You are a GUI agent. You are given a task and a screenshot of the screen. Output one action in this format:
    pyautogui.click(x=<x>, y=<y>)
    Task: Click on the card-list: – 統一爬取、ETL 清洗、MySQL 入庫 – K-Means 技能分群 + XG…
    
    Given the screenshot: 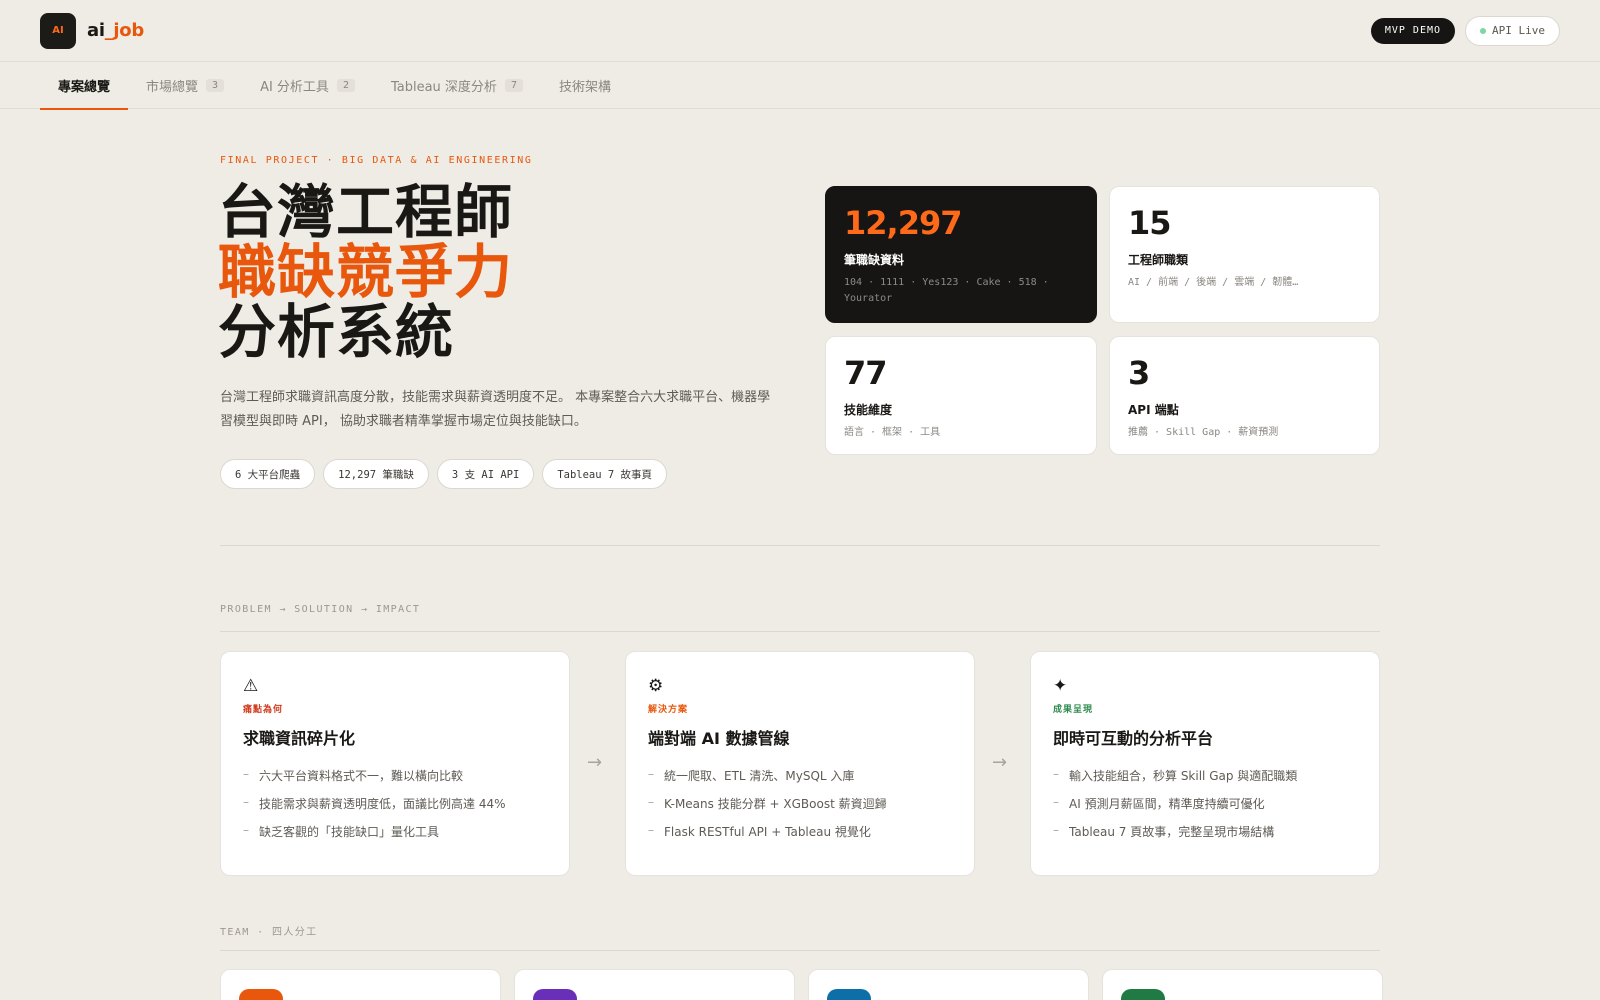 What is the action you would take?
    pyautogui.click(x=800, y=803)
    